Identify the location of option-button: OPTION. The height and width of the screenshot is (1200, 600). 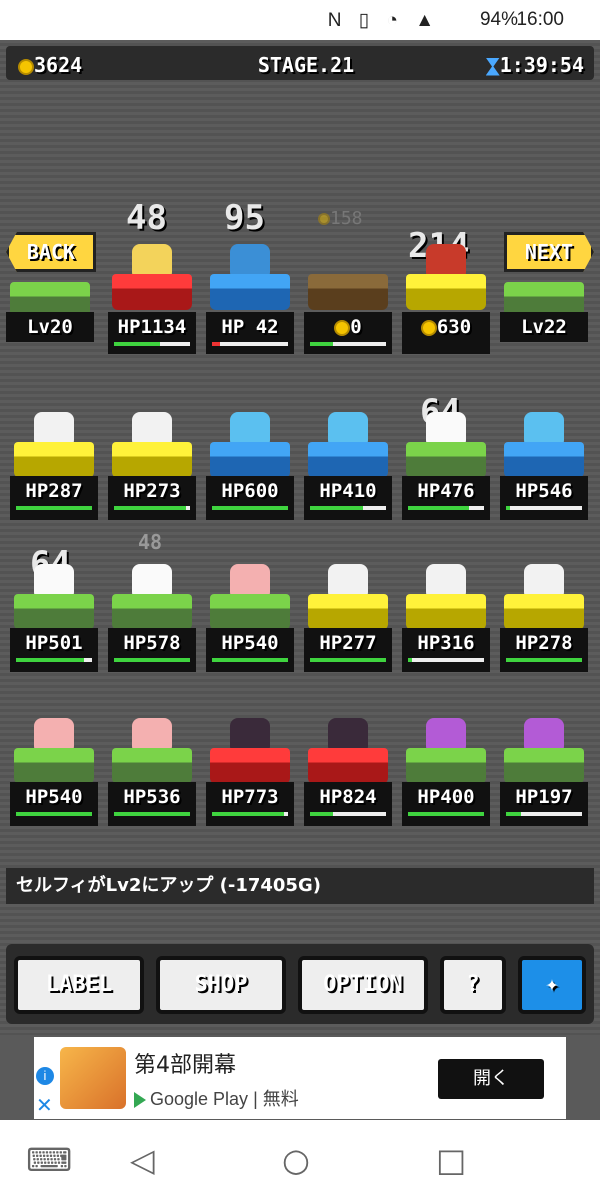
(363, 985).